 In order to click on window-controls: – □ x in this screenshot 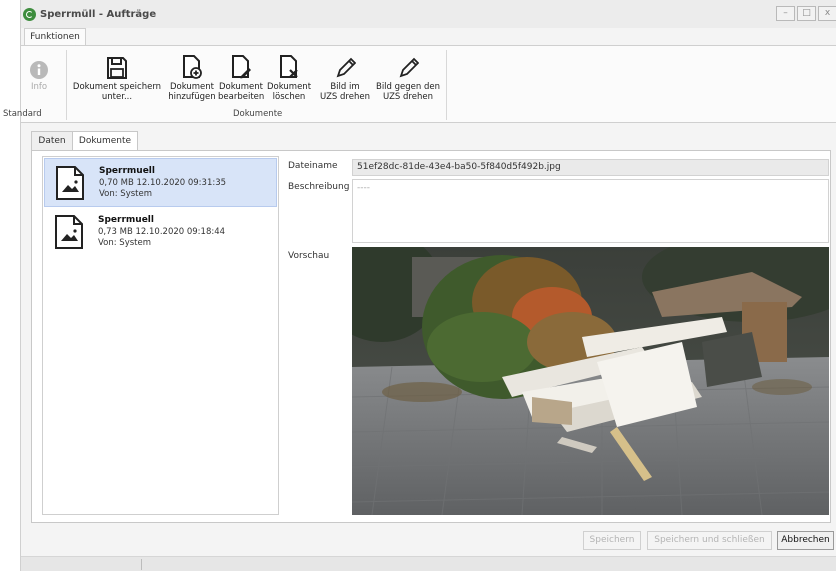, I will do `click(806, 13)`.